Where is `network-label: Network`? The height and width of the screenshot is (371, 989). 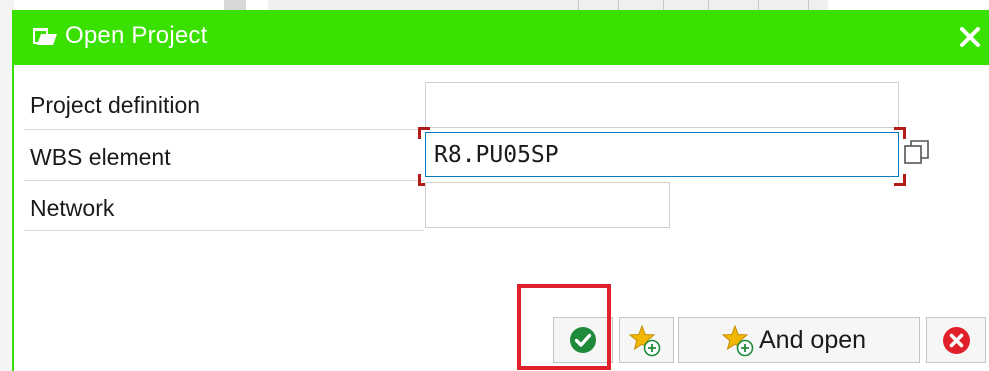 network-label: Network is located at coordinates (72, 208).